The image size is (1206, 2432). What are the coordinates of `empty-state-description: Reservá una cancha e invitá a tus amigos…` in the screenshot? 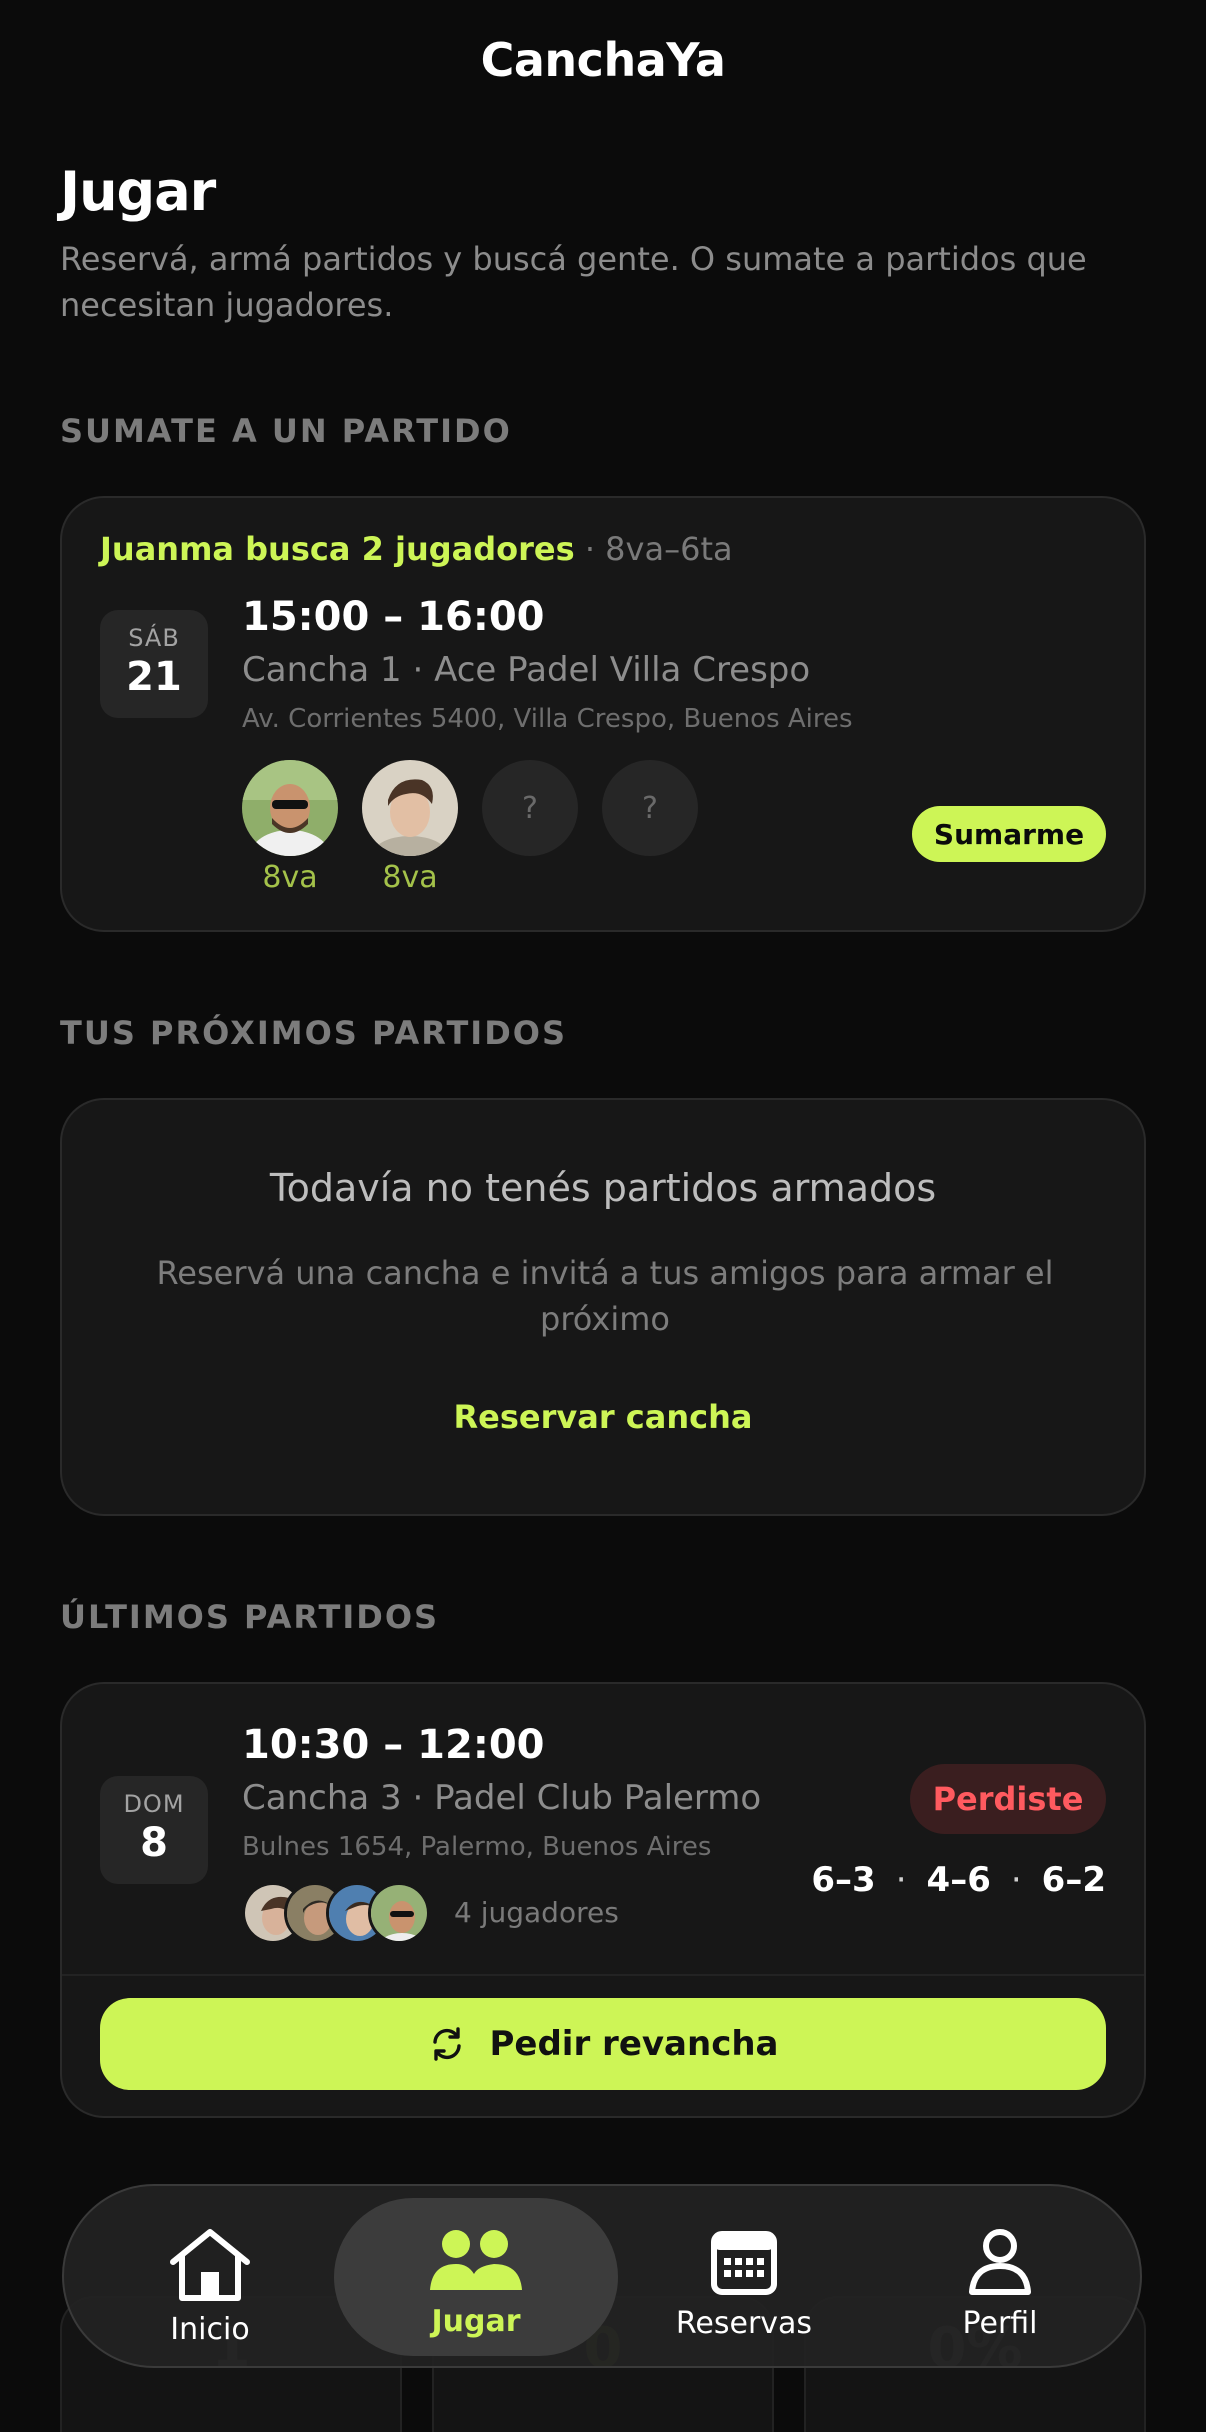 It's located at (605, 1296).